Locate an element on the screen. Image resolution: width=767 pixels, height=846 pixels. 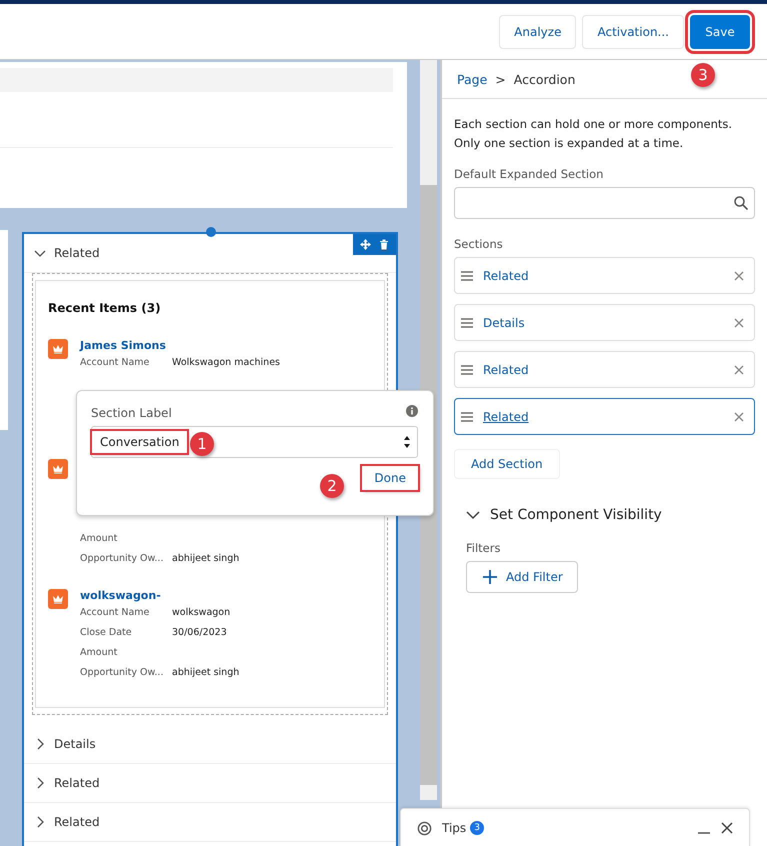
move-icon is located at coordinates (365, 244).